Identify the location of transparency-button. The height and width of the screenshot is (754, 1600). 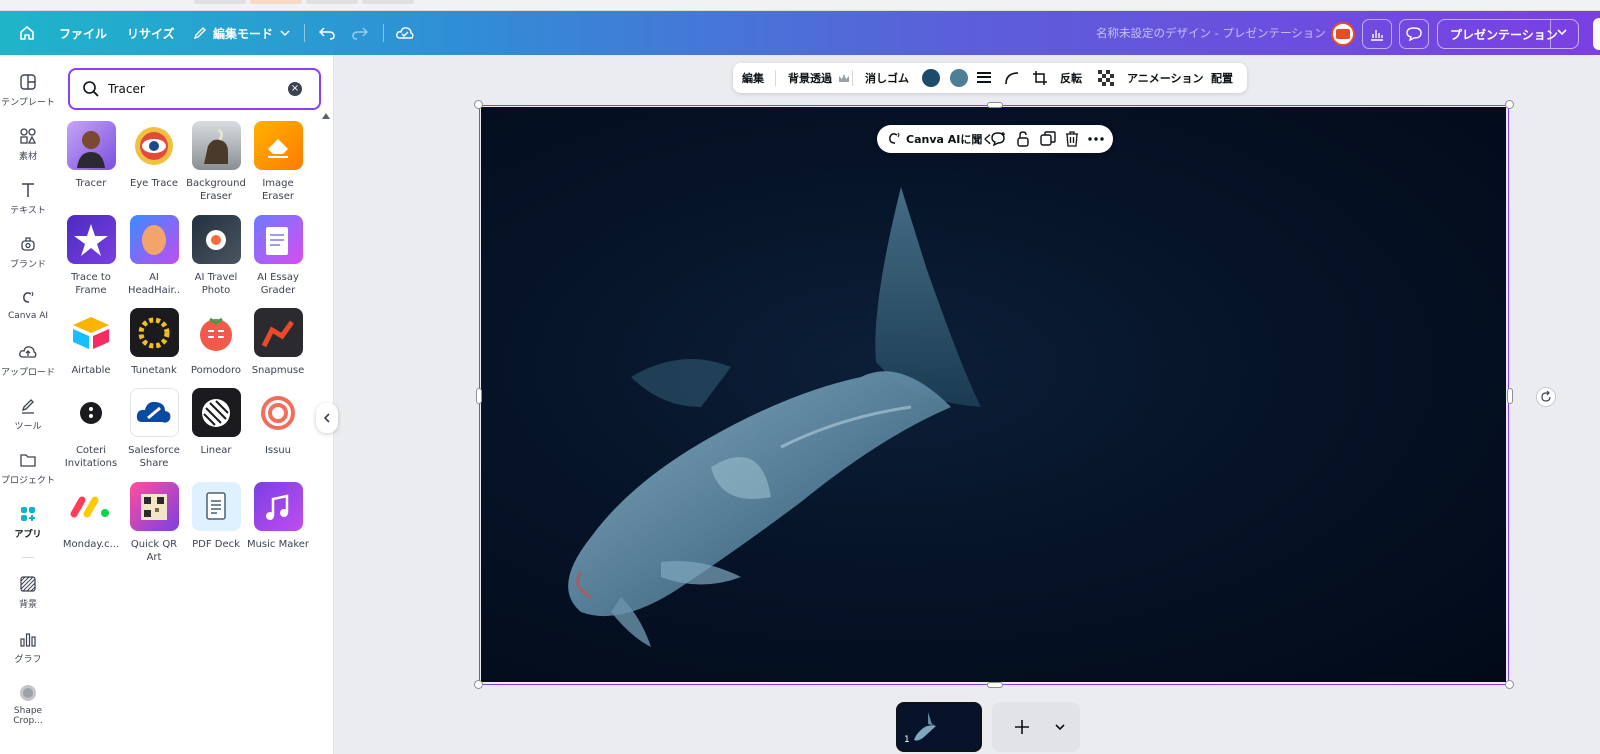
(1106, 78).